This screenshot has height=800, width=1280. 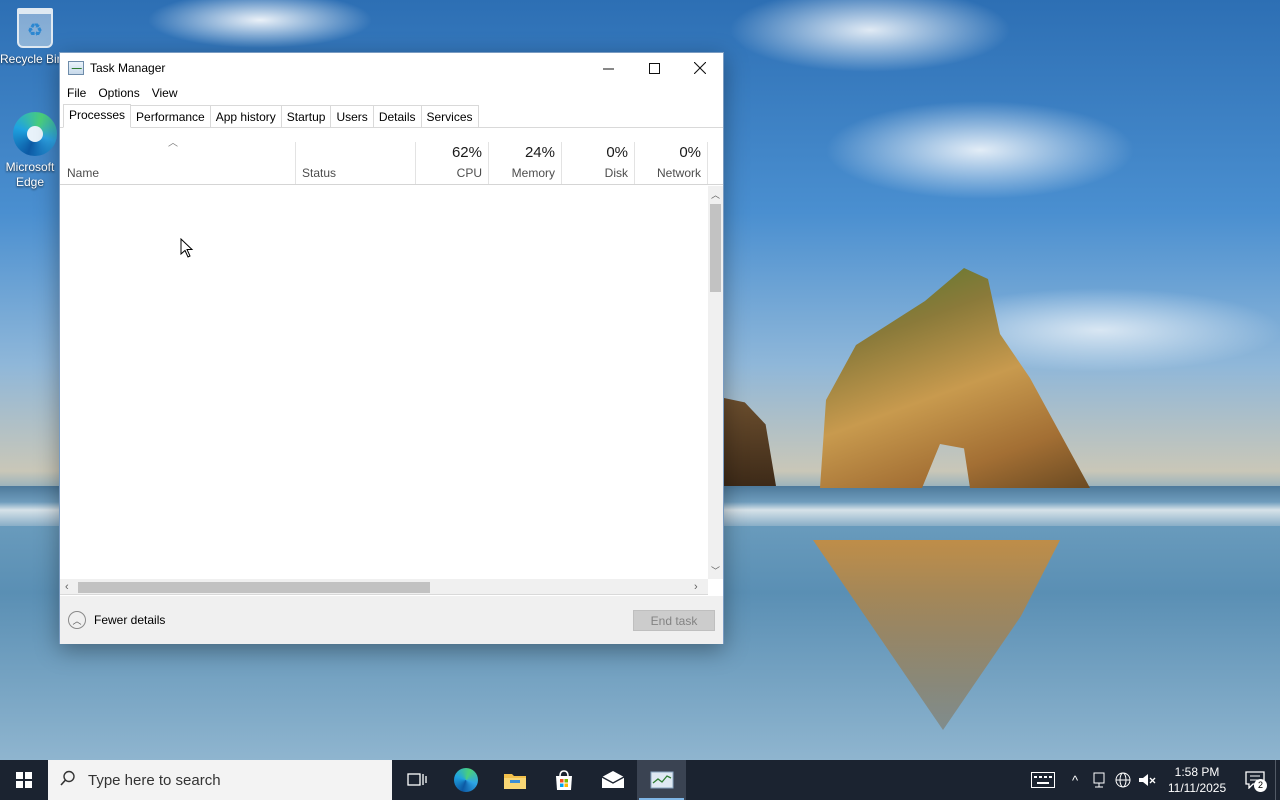 I want to click on minimize-button, so click(x=608, y=68).